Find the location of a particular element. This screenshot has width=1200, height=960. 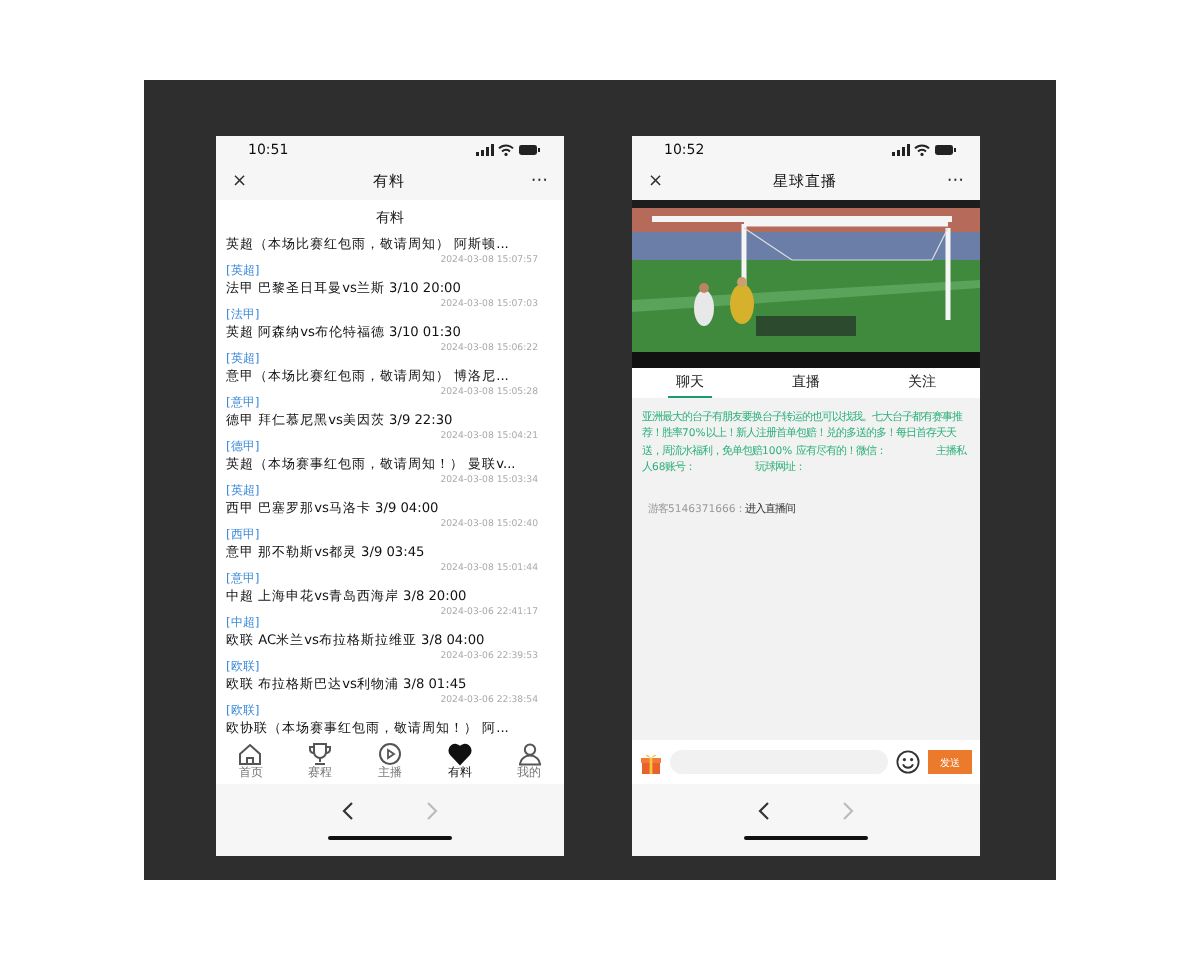

emoji-icon is located at coordinates (908, 762).